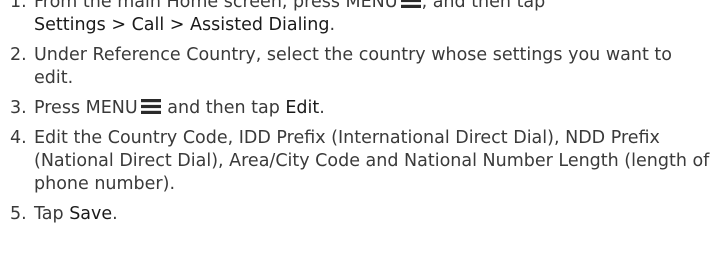  What do you see at coordinates (18, 108) in the screenshot?
I see `step-number: 3.` at bounding box center [18, 108].